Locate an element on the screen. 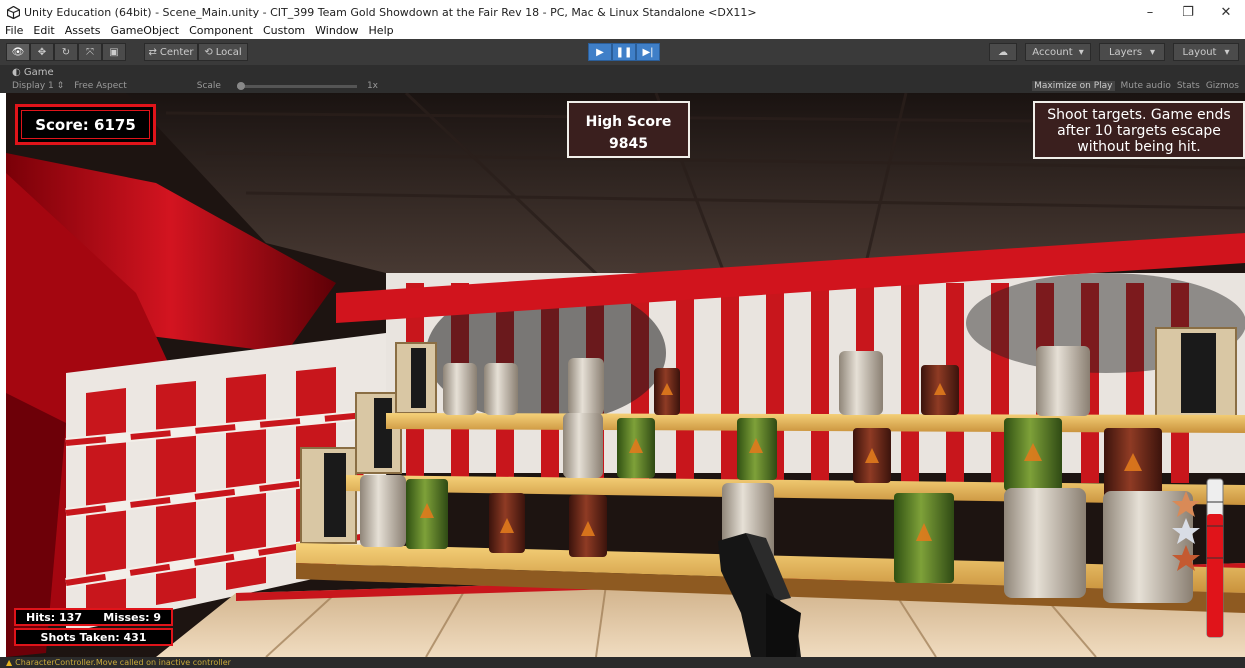 The height and width of the screenshot is (668, 1245). pivot-local-button: ⟲ Local is located at coordinates (223, 52).